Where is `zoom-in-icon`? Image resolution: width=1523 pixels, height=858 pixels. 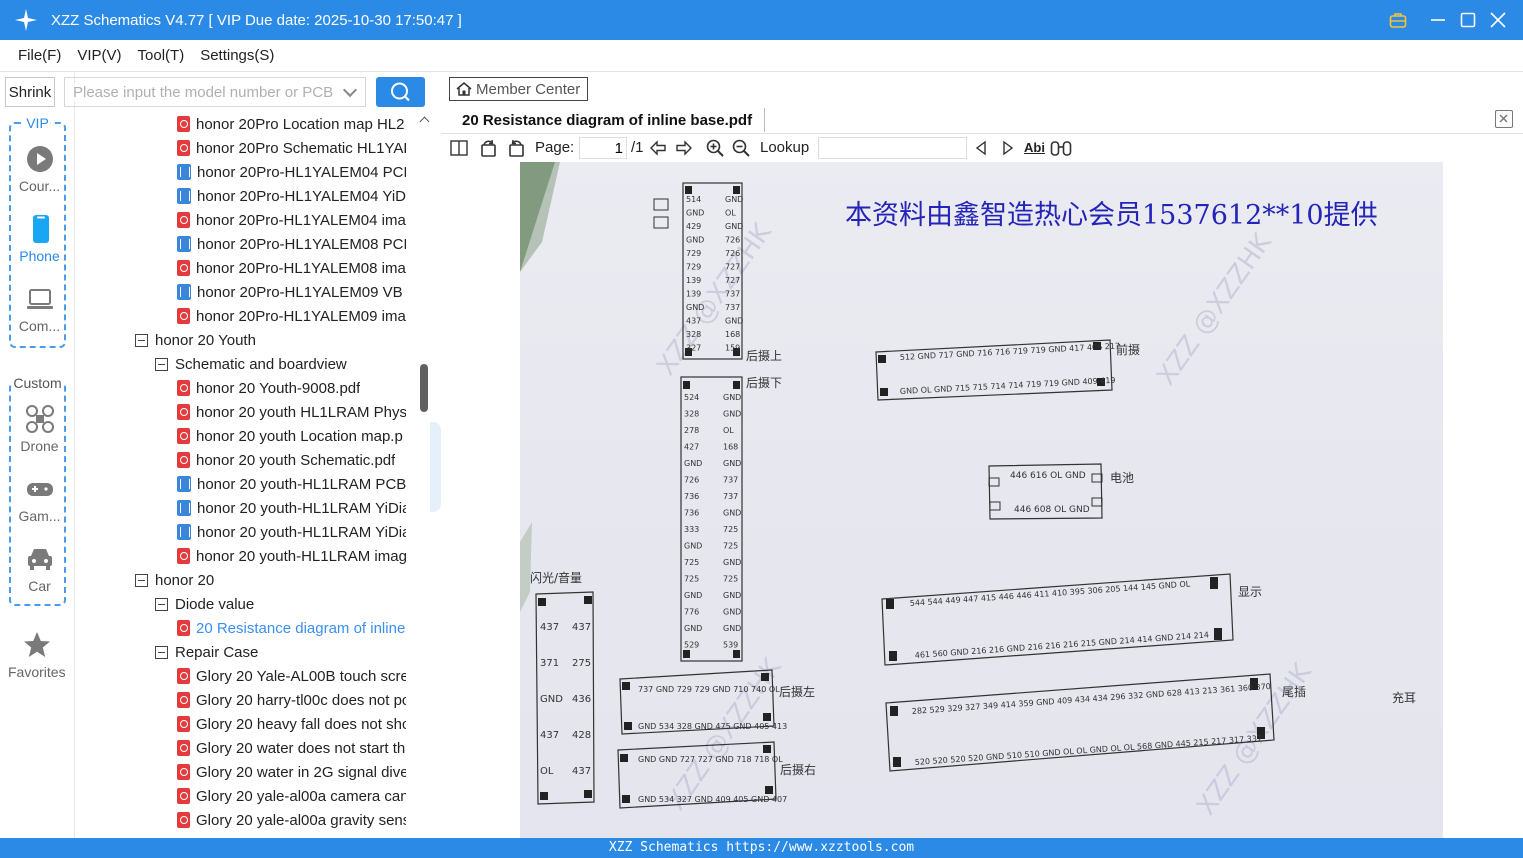
zoom-in-icon is located at coordinates (715, 148).